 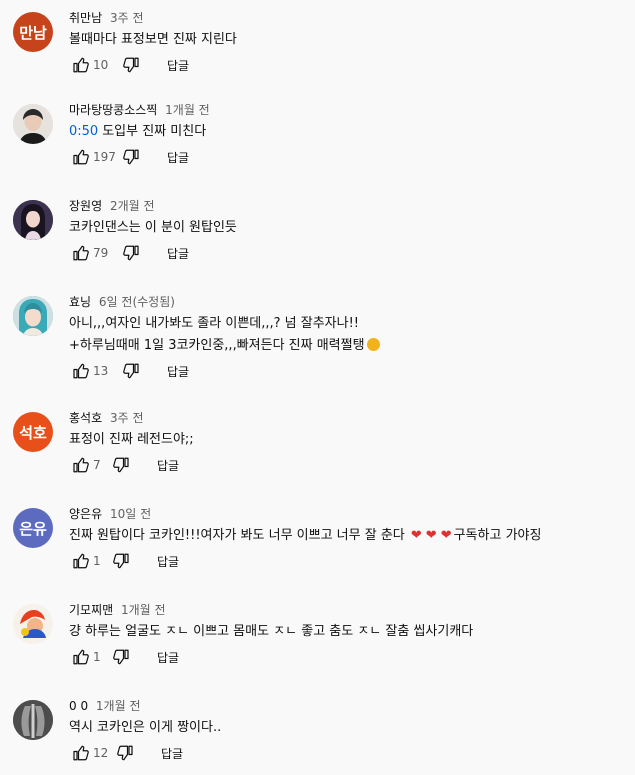 I want to click on character-photo-icon, so click(x=33, y=624).